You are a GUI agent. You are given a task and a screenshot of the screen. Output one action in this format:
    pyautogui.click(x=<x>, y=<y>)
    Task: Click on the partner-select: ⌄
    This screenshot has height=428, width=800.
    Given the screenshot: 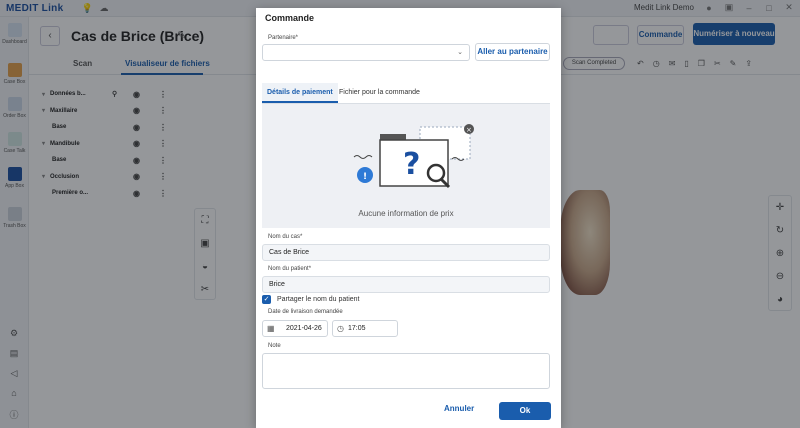 What is the action you would take?
    pyautogui.click(x=366, y=52)
    